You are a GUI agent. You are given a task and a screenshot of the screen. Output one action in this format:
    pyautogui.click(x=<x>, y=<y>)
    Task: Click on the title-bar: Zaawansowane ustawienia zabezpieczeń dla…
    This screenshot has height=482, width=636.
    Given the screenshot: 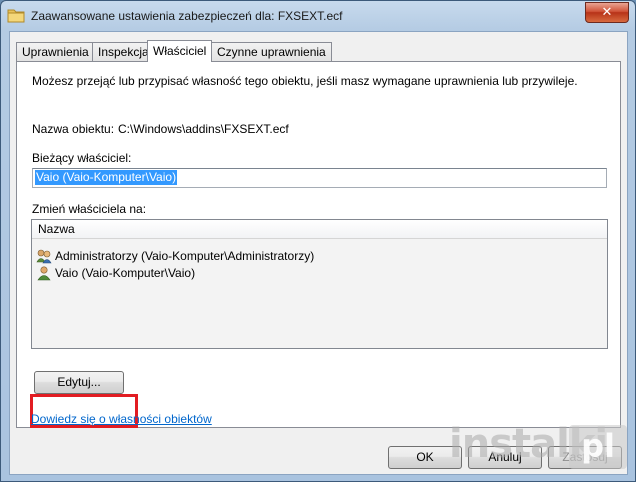 What is the action you would take?
    pyautogui.click(x=318, y=16)
    